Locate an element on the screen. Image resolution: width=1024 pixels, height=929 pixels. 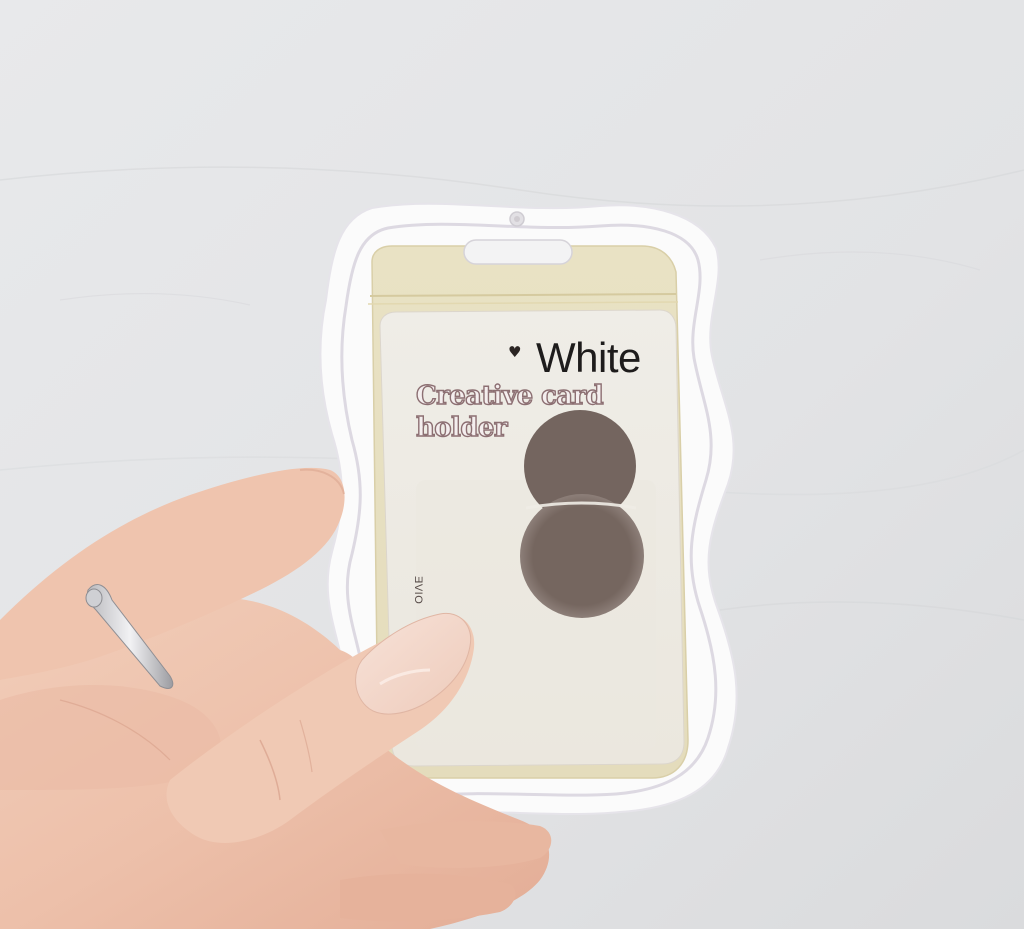
card-brand-text: White is located at coordinates (588, 357).